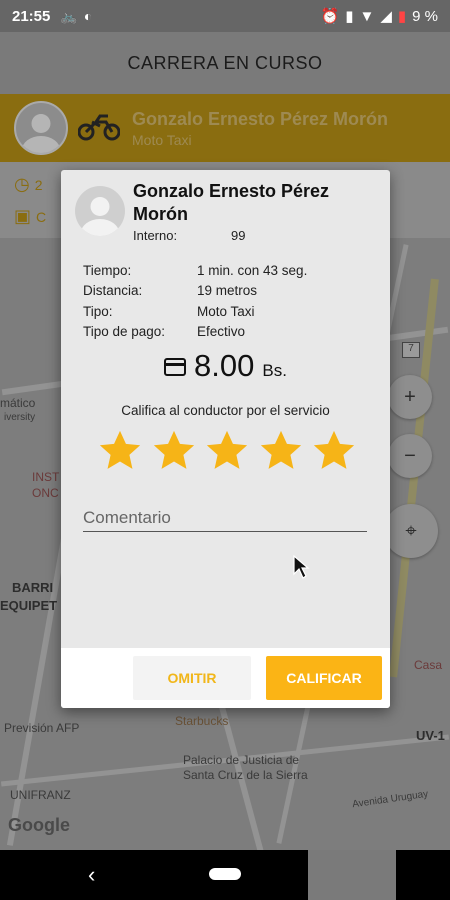  Describe the element at coordinates (192, 678) in the screenshot. I see `skip-button: OMITIR` at that location.